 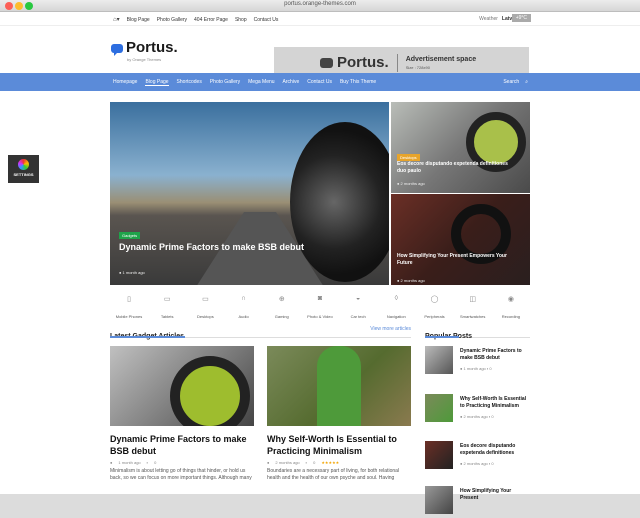 What do you see at coordinates (29, 6) in the screenshot?
I see `zoom-window-button` at bounding box center [29, 6].